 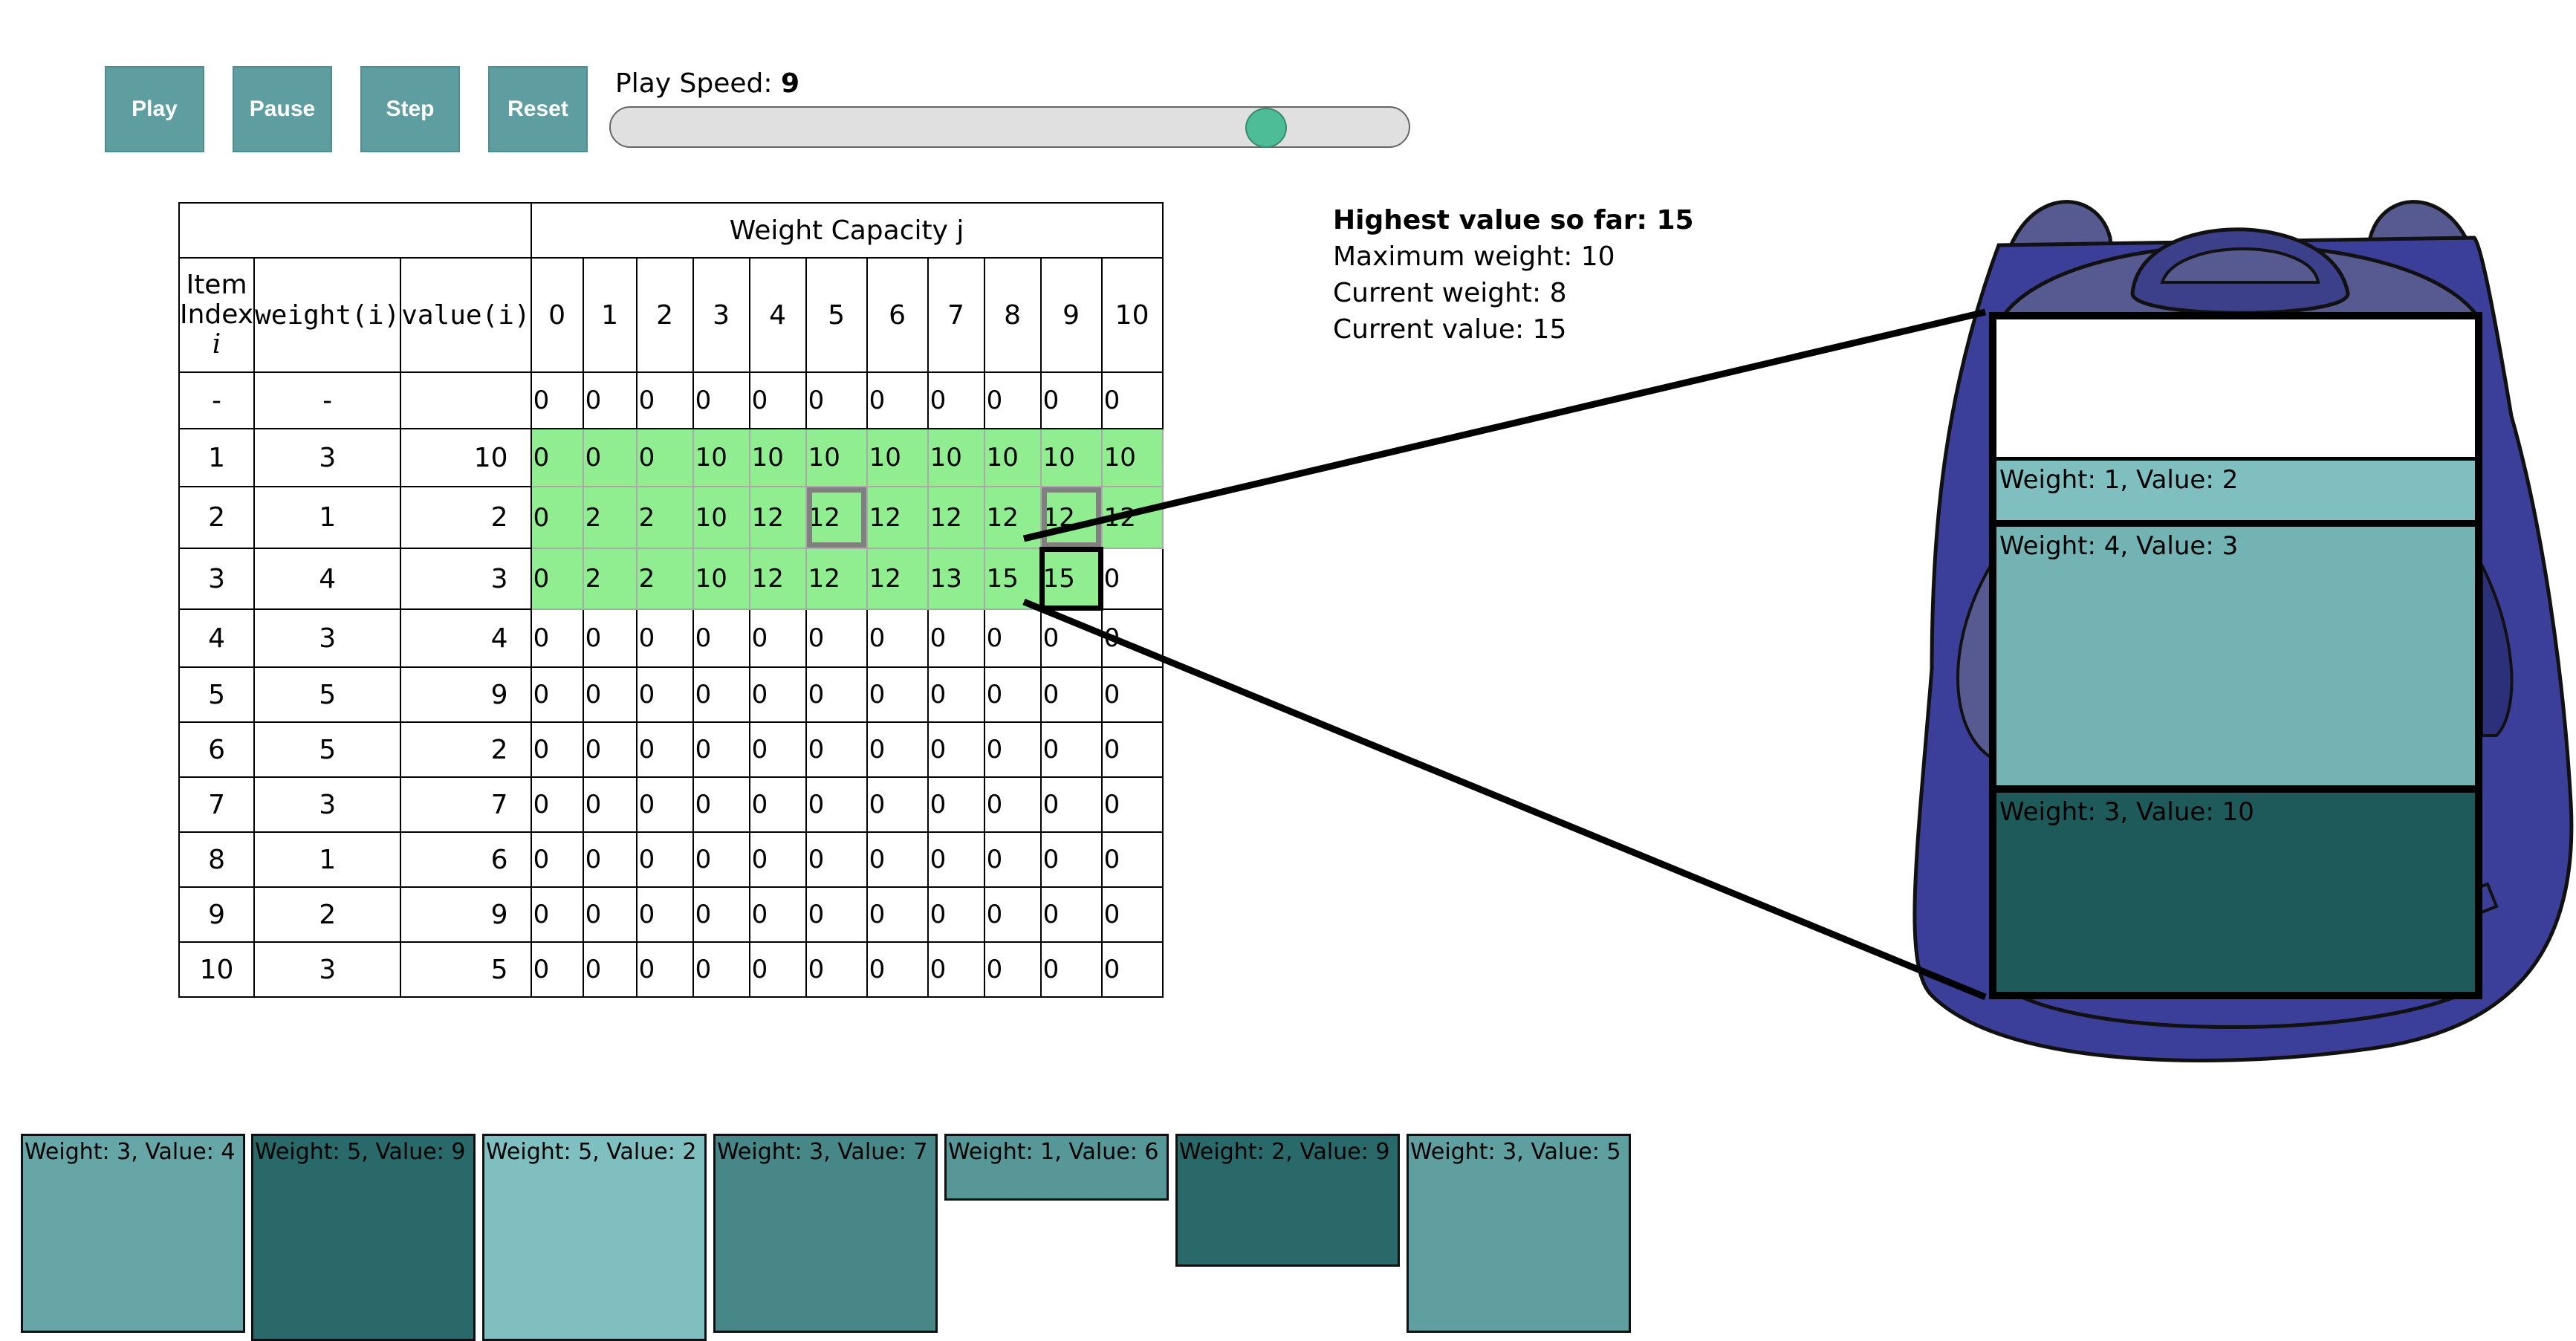 What do you see at coordinates (466, 457) in the screenshot?
I see `item-value-cell: 10` at bounding box center [466, 457].